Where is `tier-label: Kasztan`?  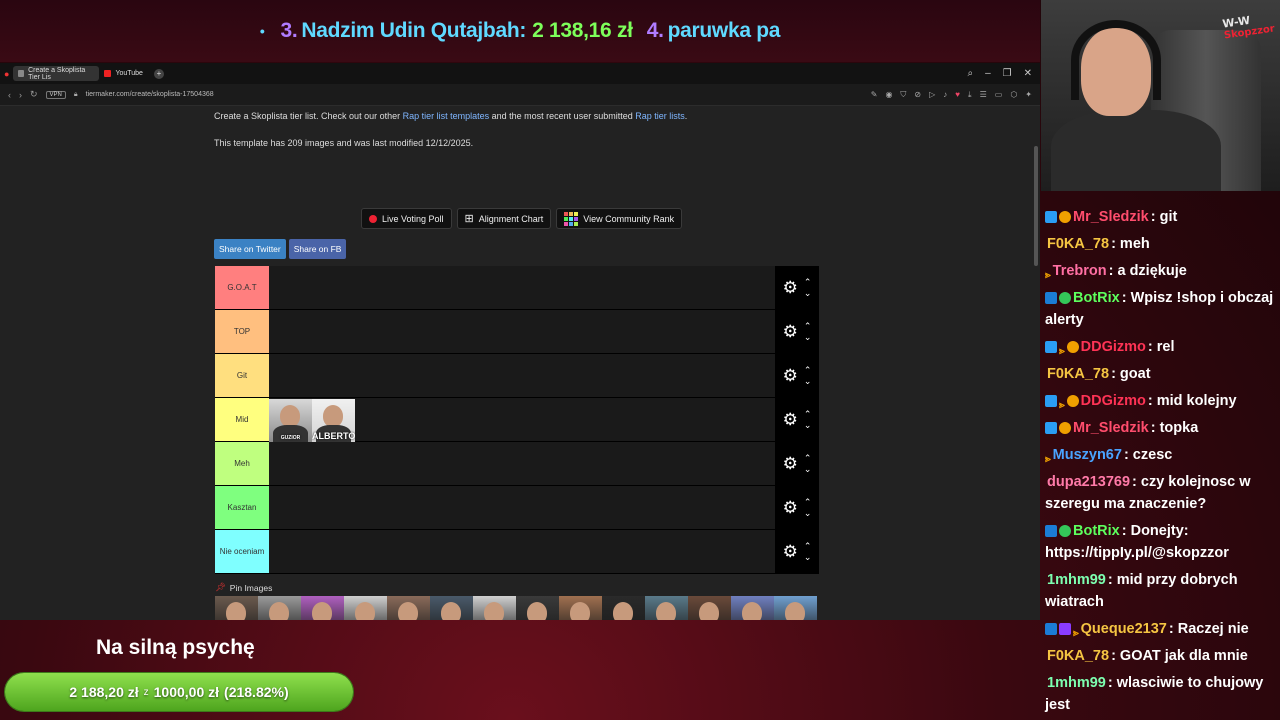 tier-label: Kasztan is located at coordinates (242, 507).